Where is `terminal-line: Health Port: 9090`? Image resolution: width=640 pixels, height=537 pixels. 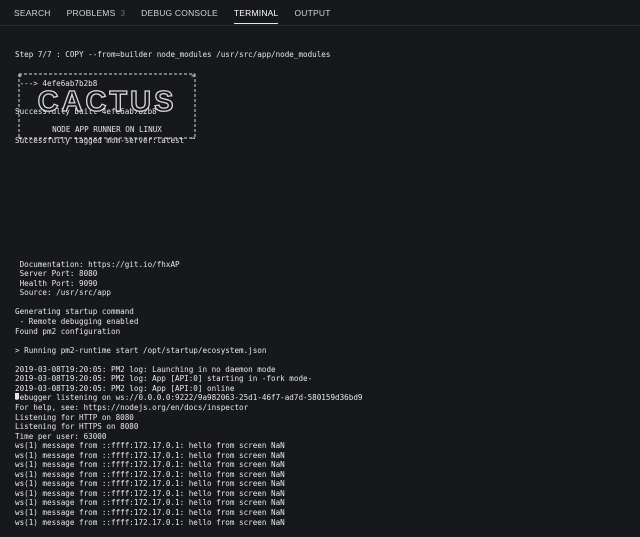 terminal-line: Health Port: 9090 is located at coordinates (56, 283).